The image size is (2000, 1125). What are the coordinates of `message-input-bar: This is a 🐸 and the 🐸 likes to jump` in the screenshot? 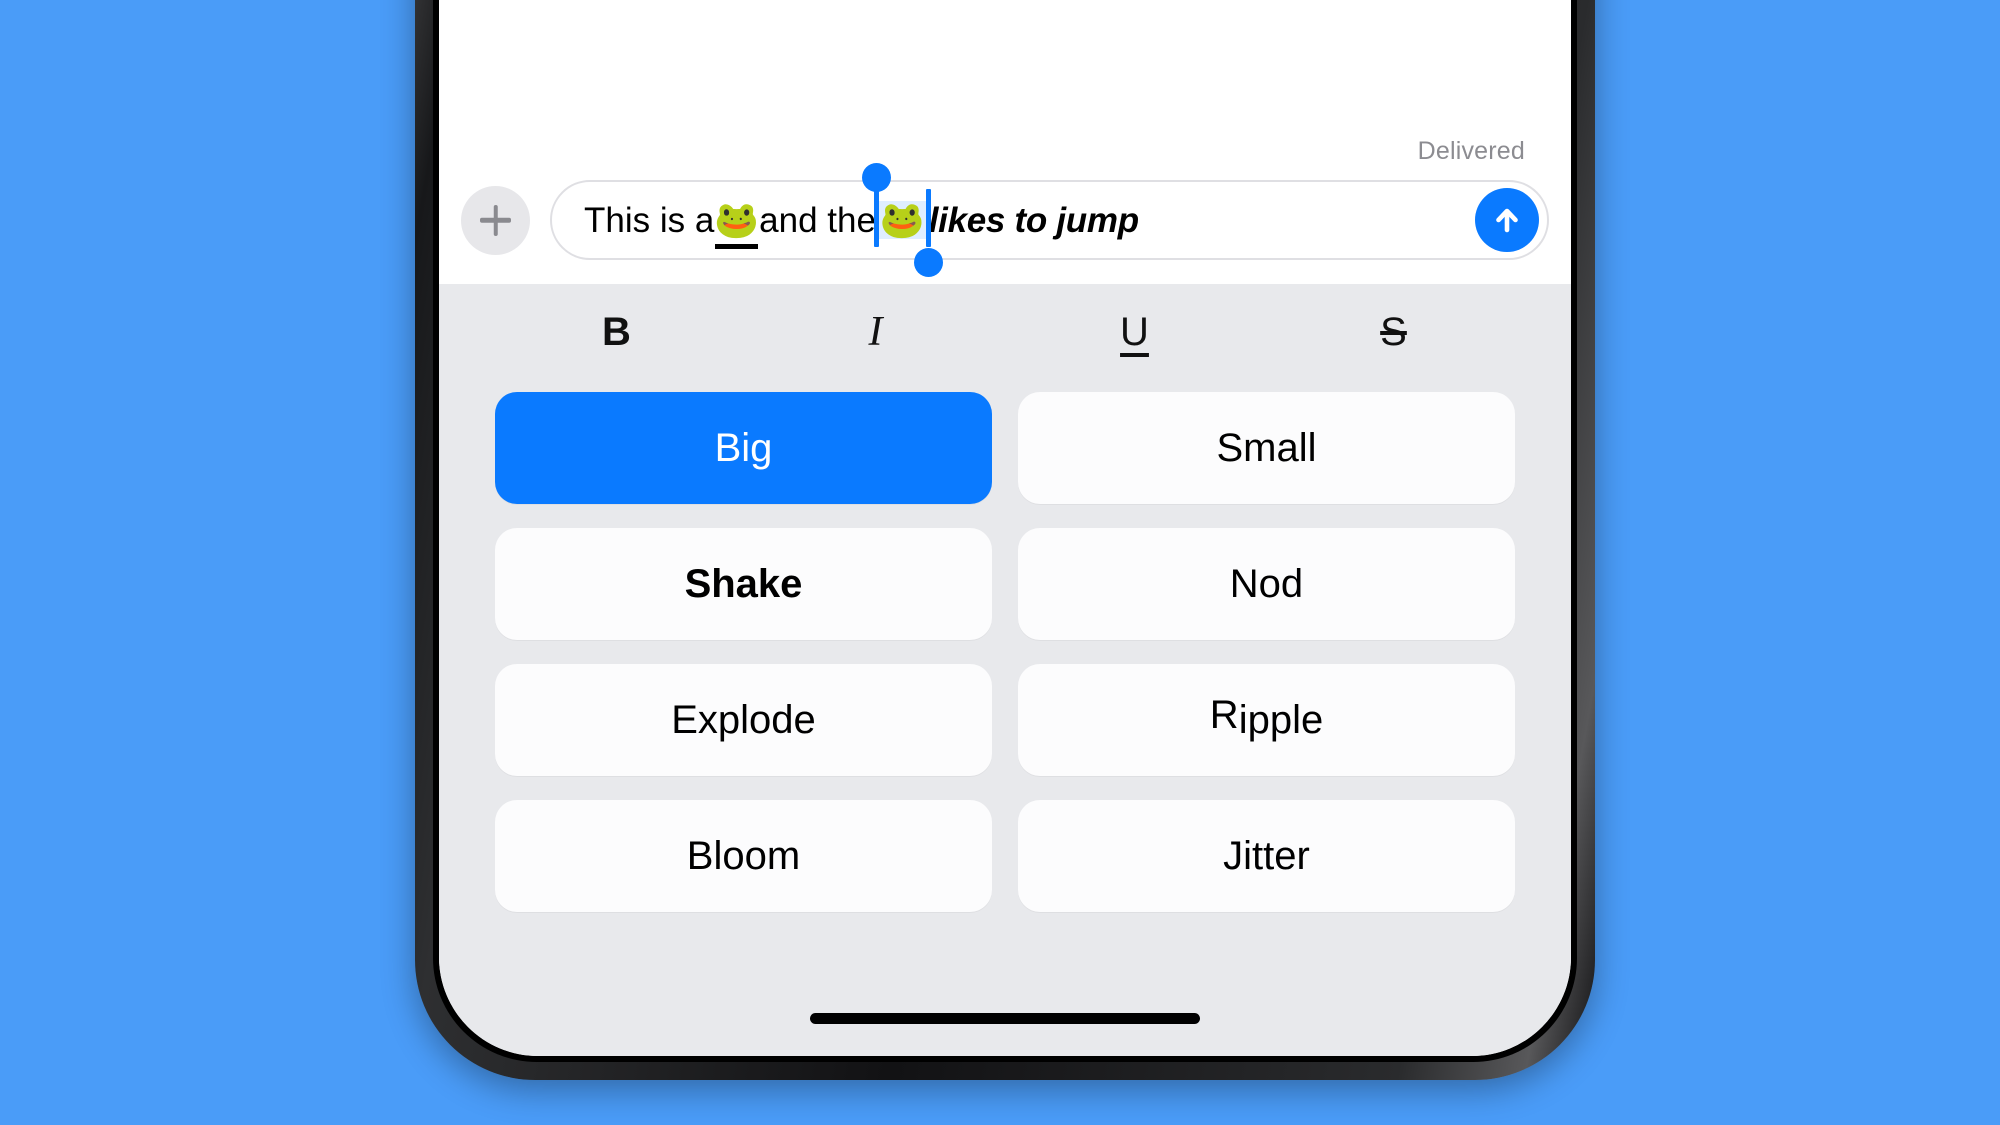 It's located at (1005, 223).